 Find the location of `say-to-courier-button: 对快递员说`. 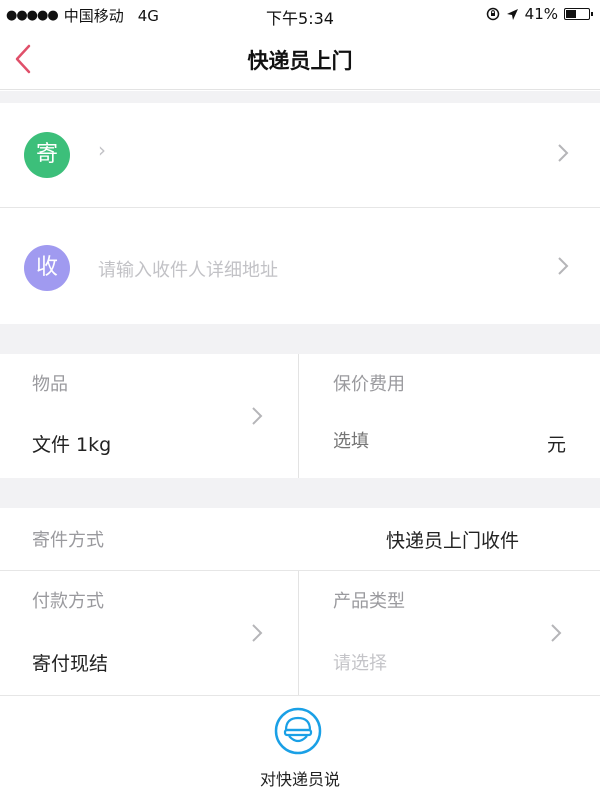

say-to-courier-button: 对快递员说 is located at coordinates (300, 752).